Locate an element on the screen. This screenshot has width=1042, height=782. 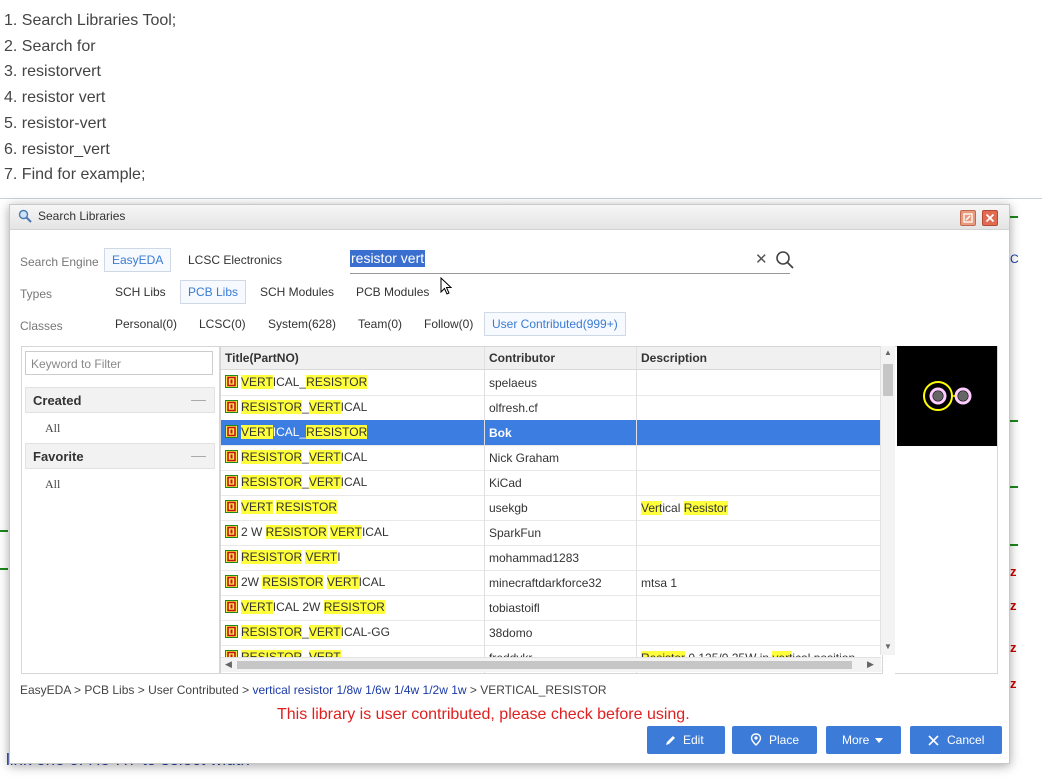
scroll-down-icon: ▼ is located at coordinates (888, 646).